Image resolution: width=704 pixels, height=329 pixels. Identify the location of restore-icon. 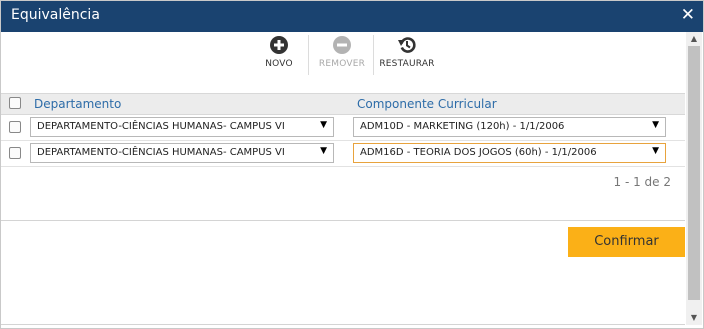
(407, 45).